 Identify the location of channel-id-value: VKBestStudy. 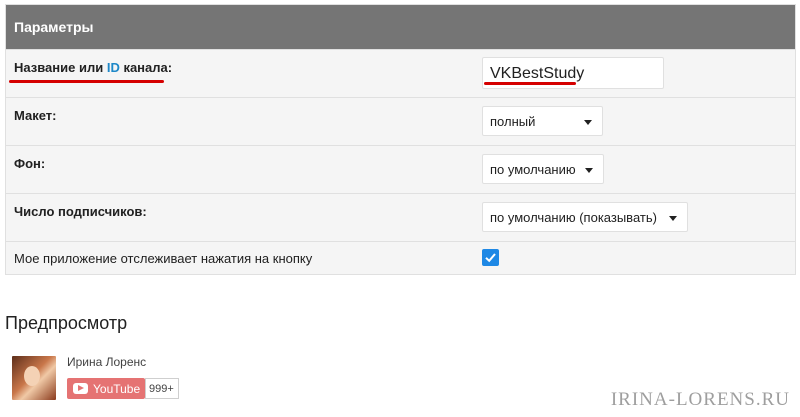
(537, 73).